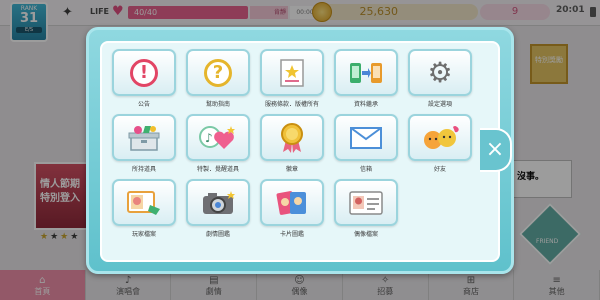 This screenshot has height=300, width=600. I want to click on menu-tile: ♪, so click(218, 137).